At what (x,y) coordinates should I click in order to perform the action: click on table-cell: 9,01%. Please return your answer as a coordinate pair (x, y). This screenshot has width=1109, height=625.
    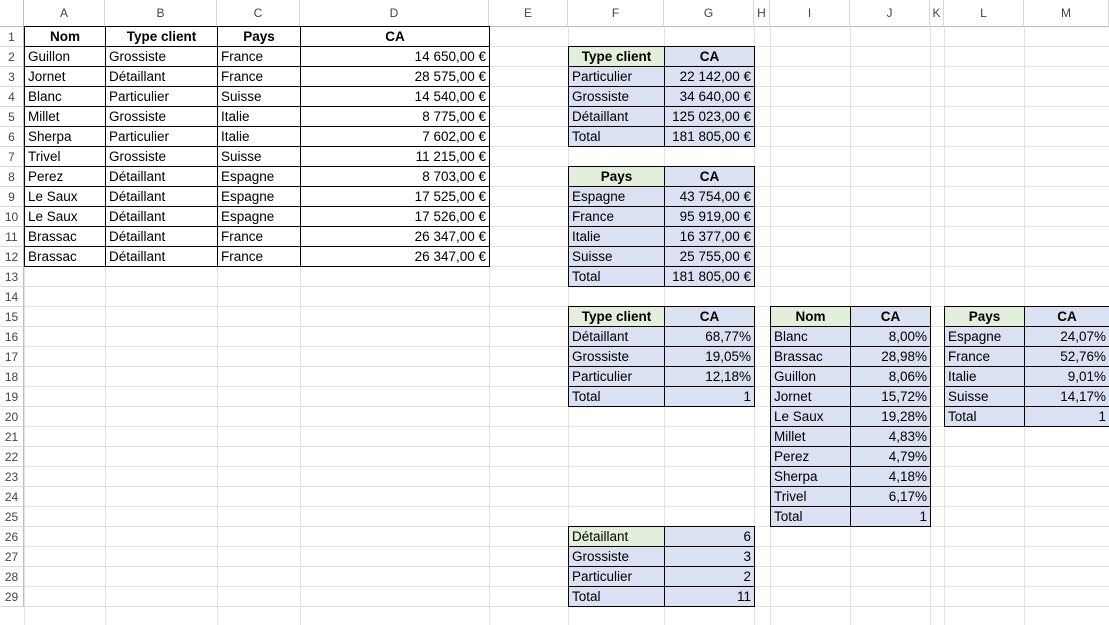
    Looking at the image, I should click on (1066, 376).